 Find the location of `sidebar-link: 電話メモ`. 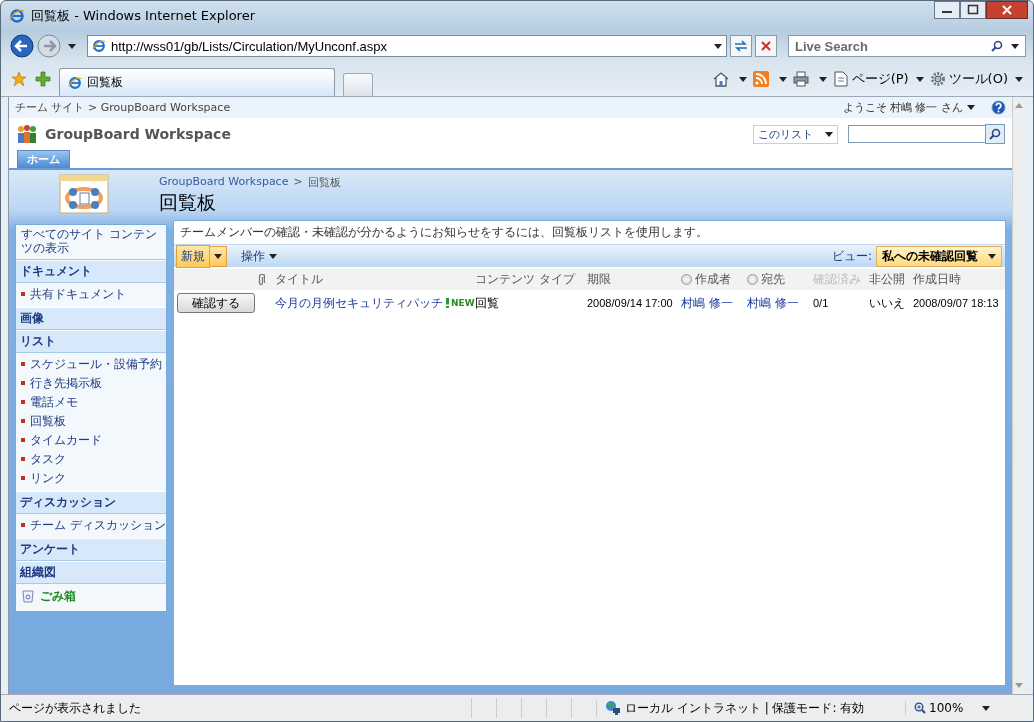

sidebar-link: 電話メモ is located at coordinates (54, 402).